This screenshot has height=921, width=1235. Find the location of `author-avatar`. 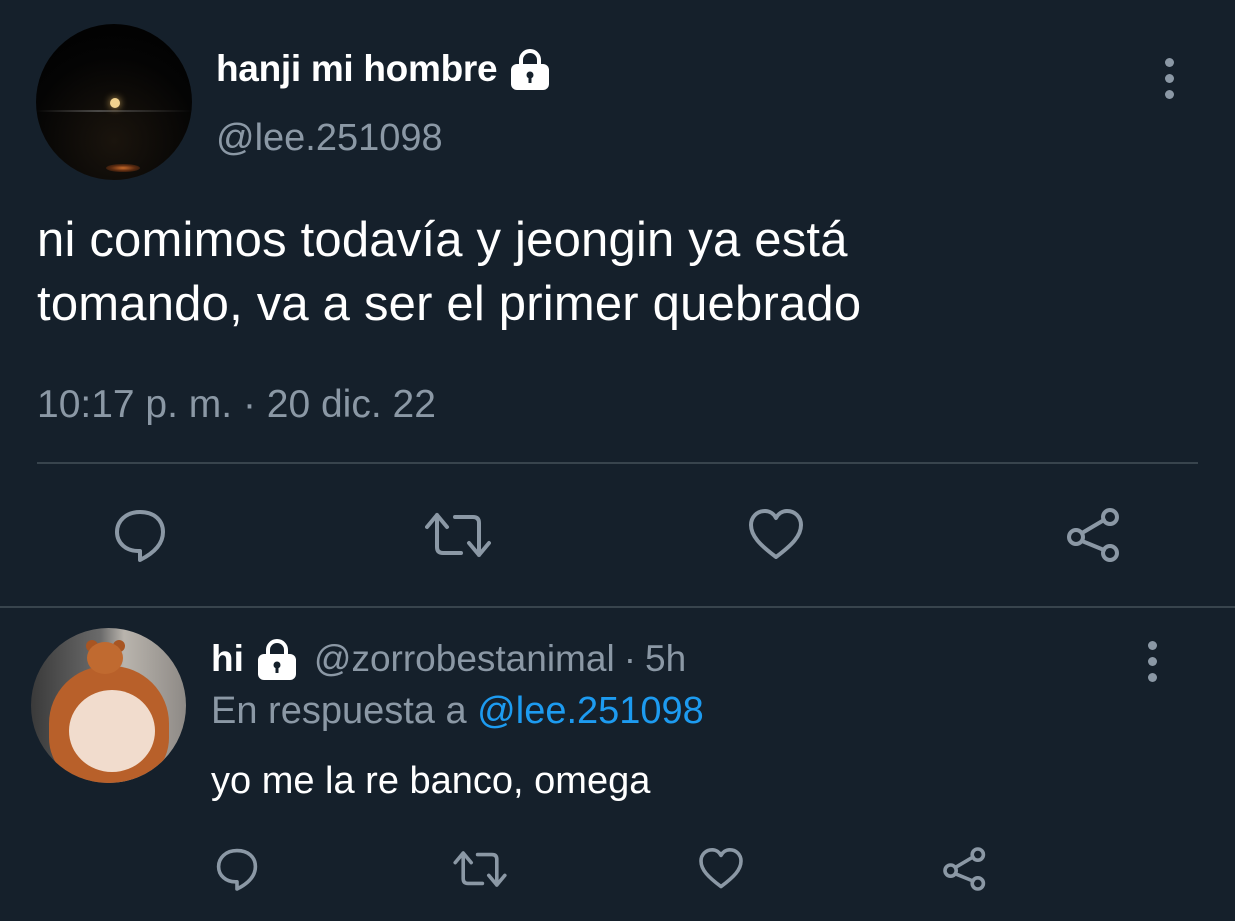

author-avatar is located at coordinates (114, 102).